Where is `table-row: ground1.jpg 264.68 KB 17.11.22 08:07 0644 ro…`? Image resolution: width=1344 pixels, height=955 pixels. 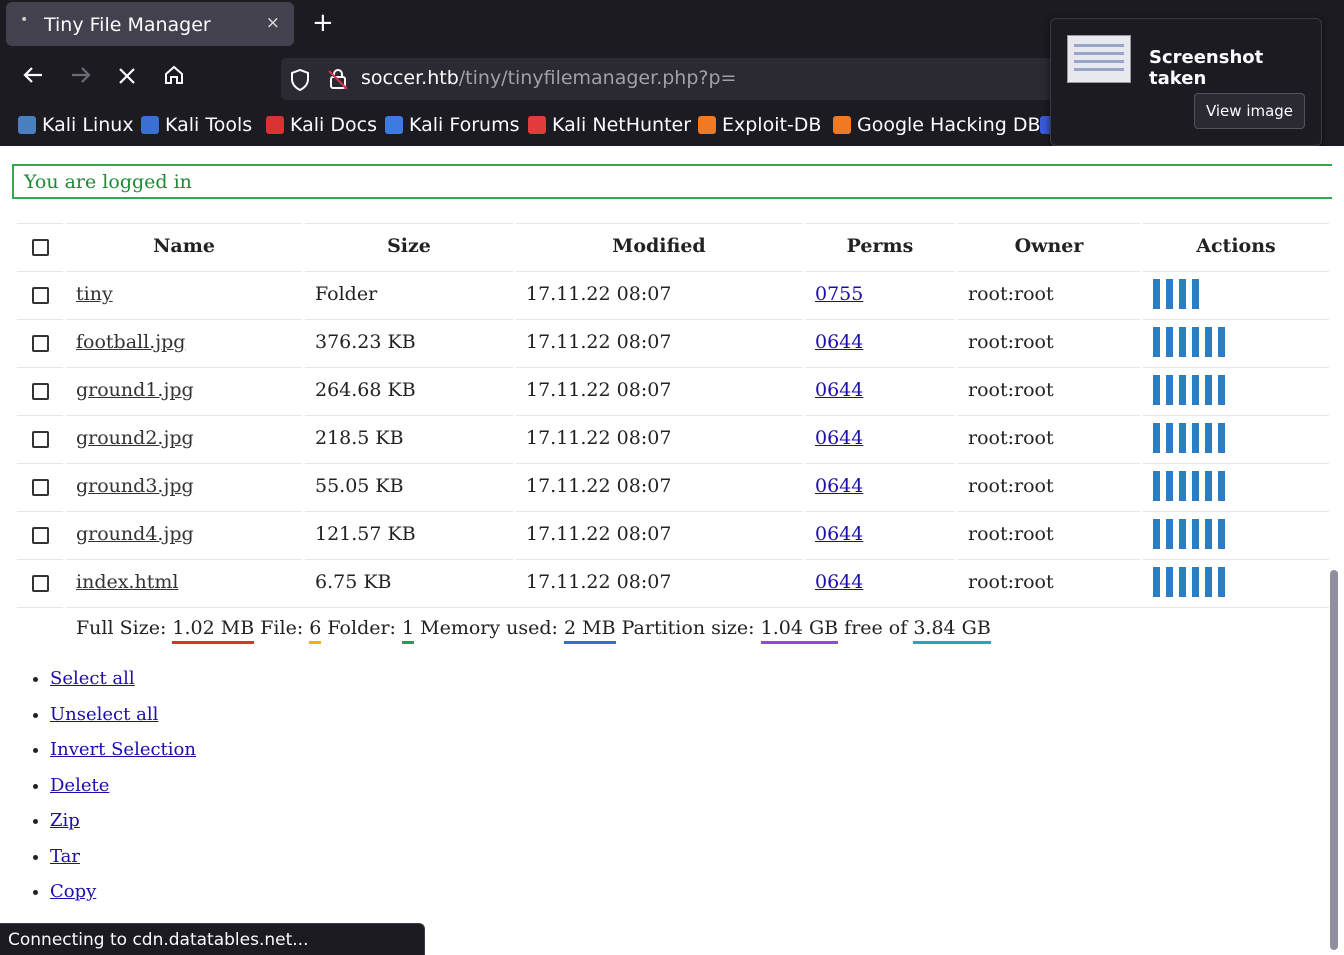
table-row: ground1.jpg 264.68 KB 17.11.22 08:07 0644 ro… is located at coordinates (673, 389).